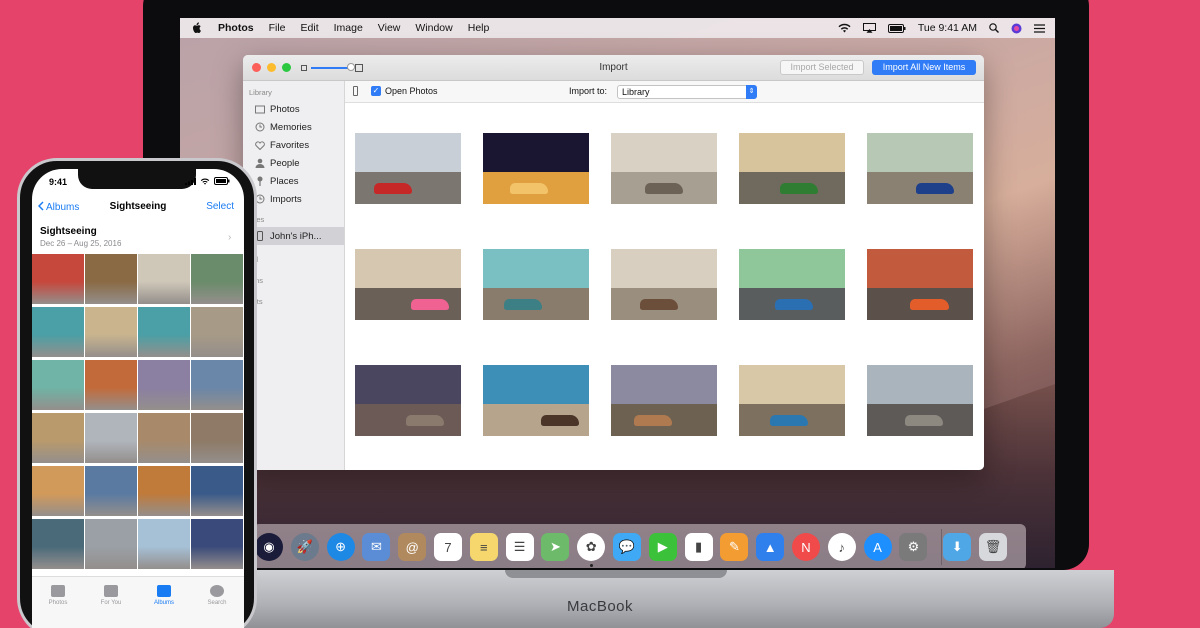 This screenshot has height=628, width=1200. Describe the element at coordinates (412, 547) in the screenshot. I see `contacts-icon: @` at that location.